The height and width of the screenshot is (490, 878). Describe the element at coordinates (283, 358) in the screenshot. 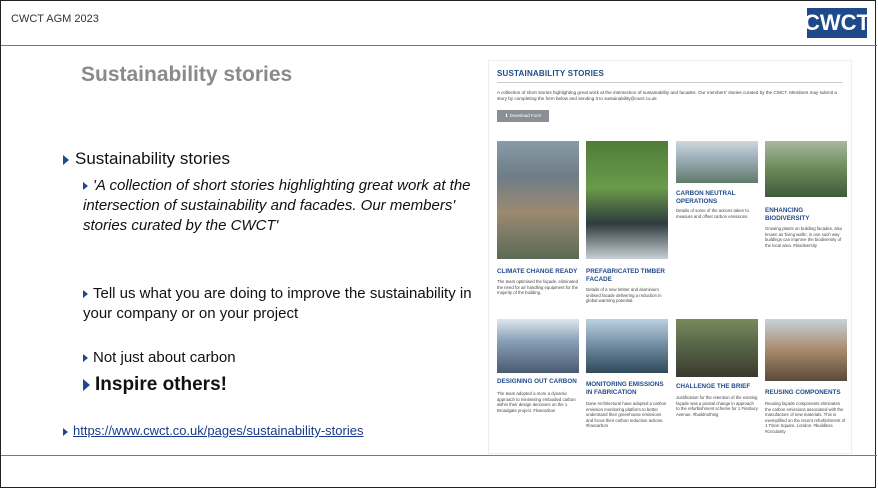

I see `bullet-item: Not just about carbon` at that location.